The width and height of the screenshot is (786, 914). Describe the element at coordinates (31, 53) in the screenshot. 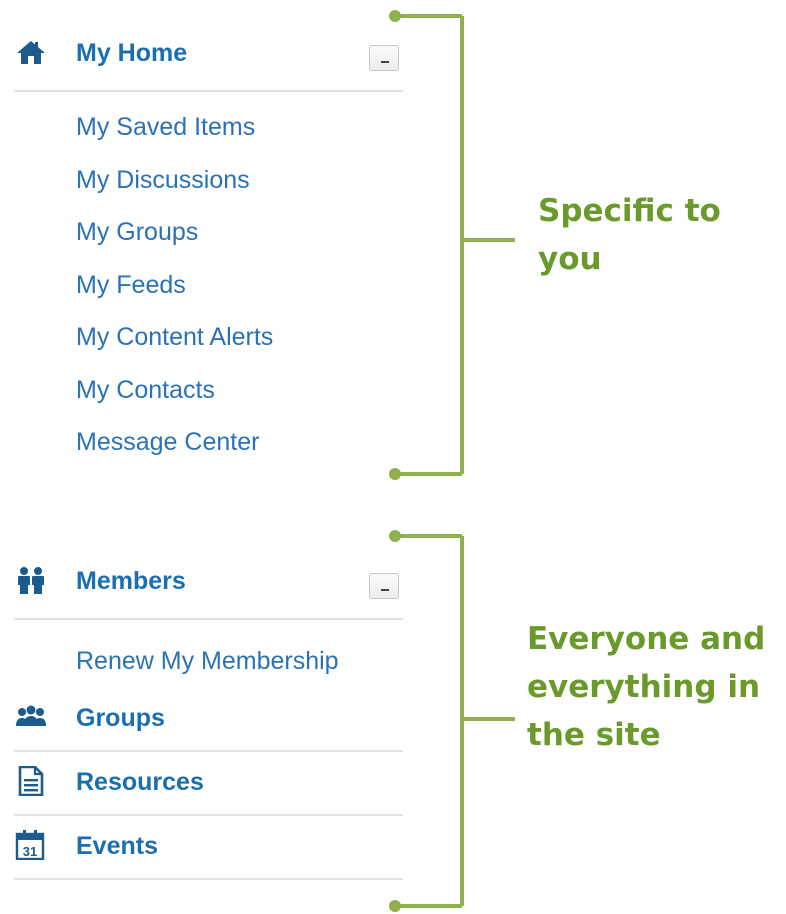

I see `home-icon` at that location.